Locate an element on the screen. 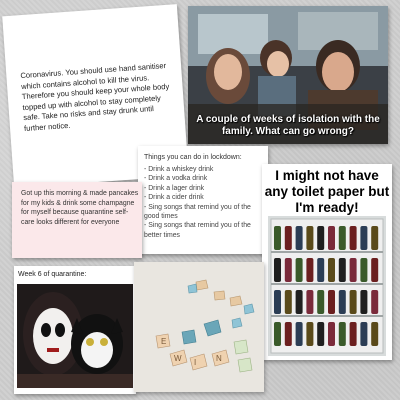 The width and height of the screenshot is (400, 400). wine-letters-card: W I N E is located at coordinates (199, 327).